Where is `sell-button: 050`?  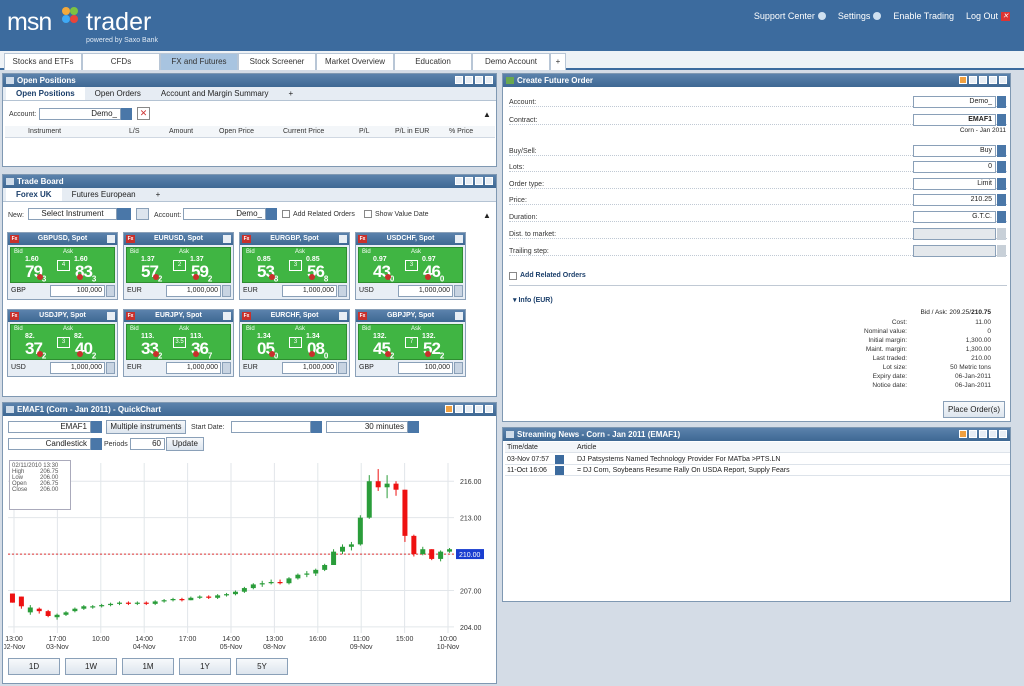 sell-button: 050 is located at coordinates (268, 349).